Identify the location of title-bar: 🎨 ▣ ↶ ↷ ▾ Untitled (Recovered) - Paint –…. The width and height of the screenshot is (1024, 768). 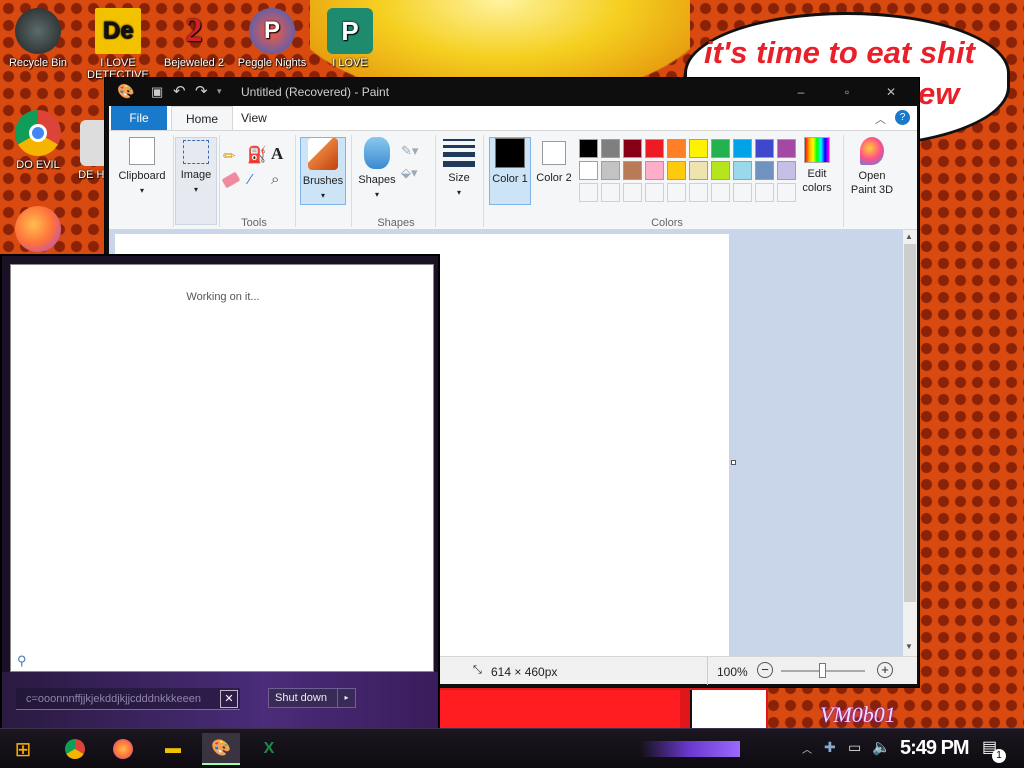
(512, 92).